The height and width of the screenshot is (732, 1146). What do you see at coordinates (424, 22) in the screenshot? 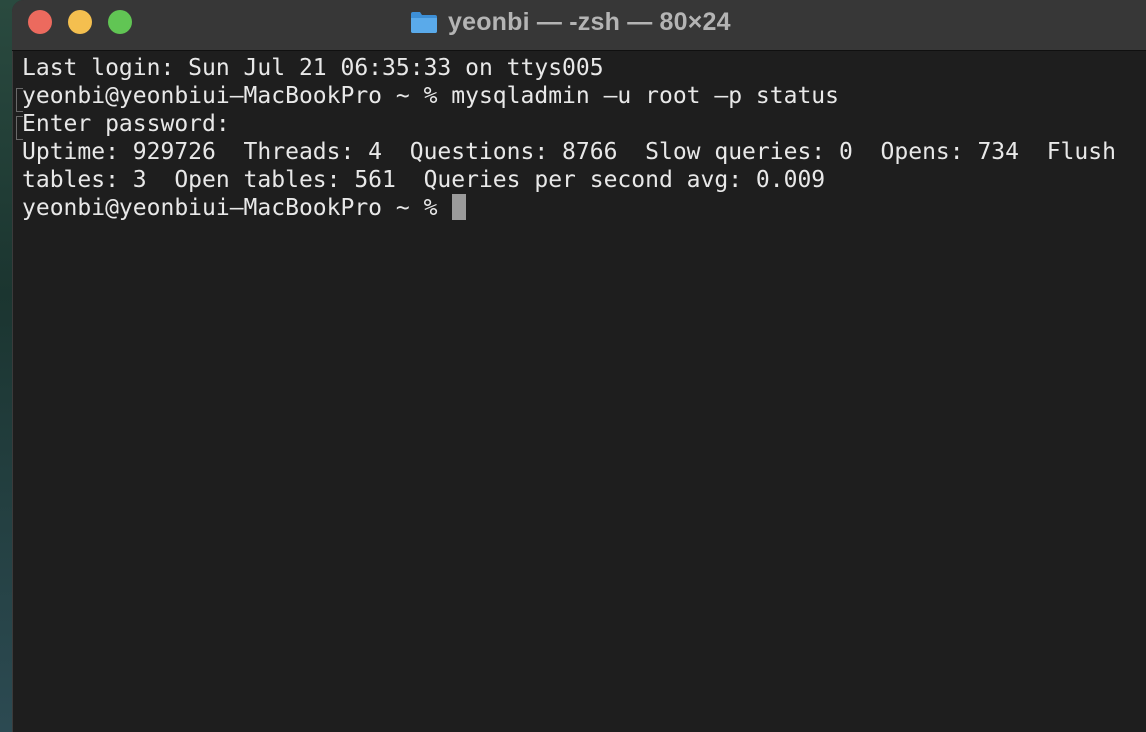
I see `folder-icon` at bounding box center [424, 22].